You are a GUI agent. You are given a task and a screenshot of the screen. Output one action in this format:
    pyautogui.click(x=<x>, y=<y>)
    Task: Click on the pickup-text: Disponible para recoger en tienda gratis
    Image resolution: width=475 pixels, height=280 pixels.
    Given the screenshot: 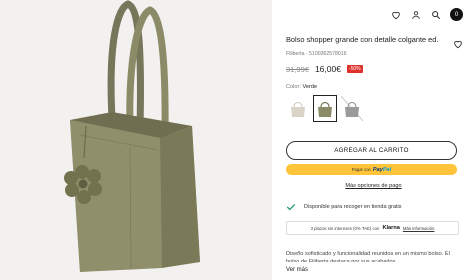 What is the action you would take?
    pyautogui.click(x=353, y=206)
    